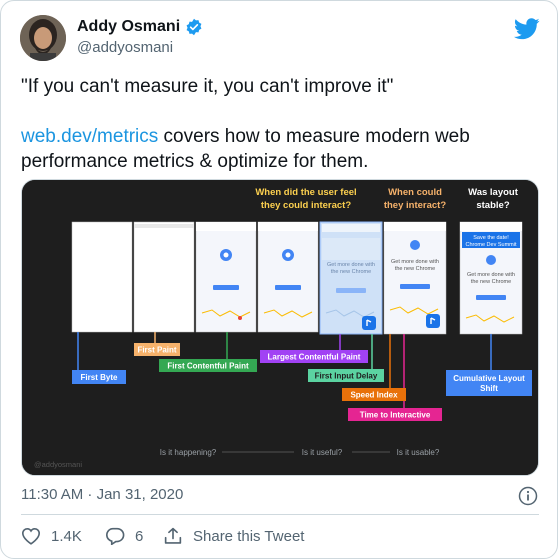 Image resolution: width=558 pixels, height=559 pixels. What do you see at coordinates (418, 452) in the screenshot?
I see `bottom-q3: Is it usable?` at bounding box center [418, 452].